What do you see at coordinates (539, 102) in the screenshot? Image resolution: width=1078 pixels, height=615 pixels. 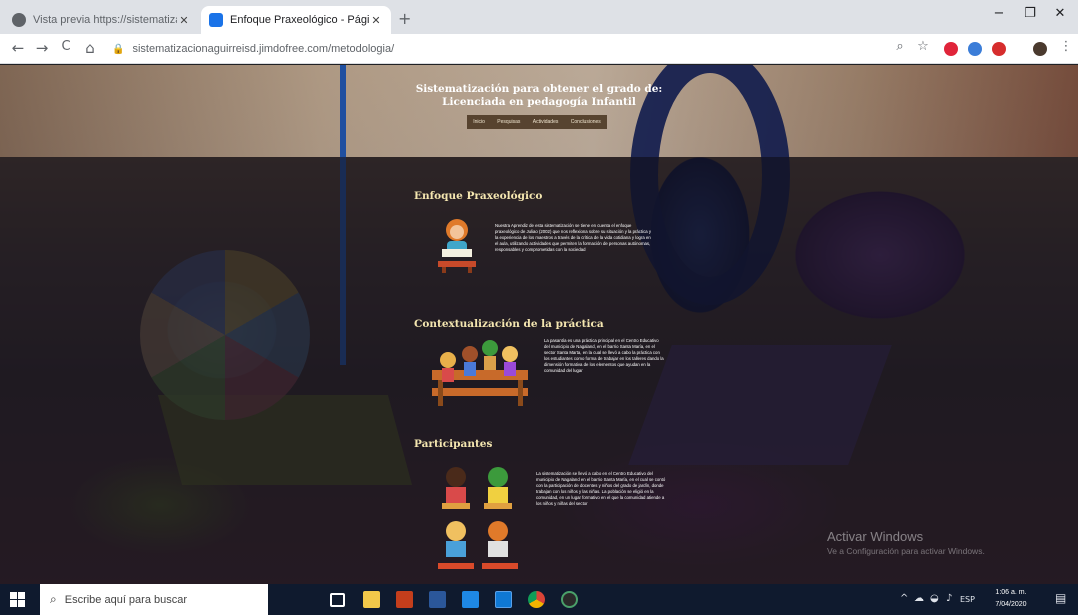 I see `site-title-line2: Licenciada en pedagogía Infantil` at bounding box center [539, 102].